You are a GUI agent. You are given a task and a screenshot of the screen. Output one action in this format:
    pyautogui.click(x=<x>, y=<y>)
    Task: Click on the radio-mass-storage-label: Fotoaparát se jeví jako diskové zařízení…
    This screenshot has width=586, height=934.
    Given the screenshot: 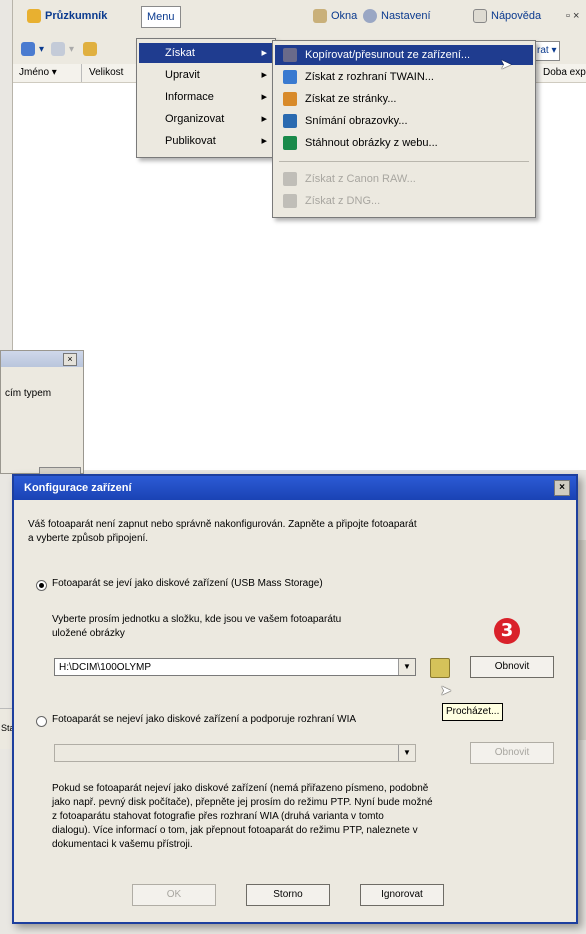 What is the action you would take?
    pyautogui.click(x=187, y=584)
    